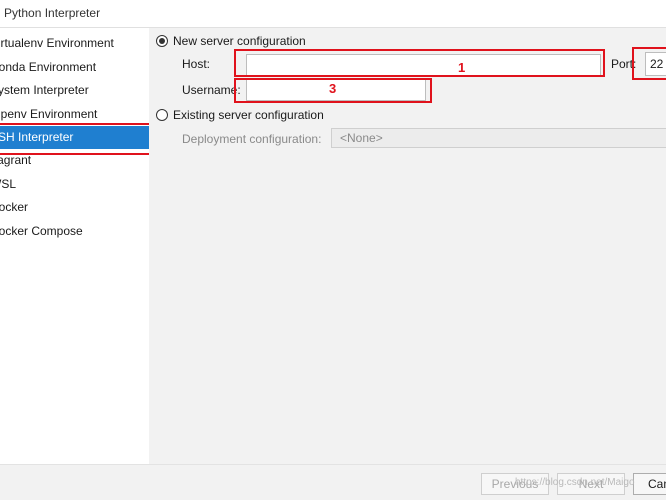 This screenshot has width=666, height=500. I want to click on existing-server-radio, so click(162, 115).